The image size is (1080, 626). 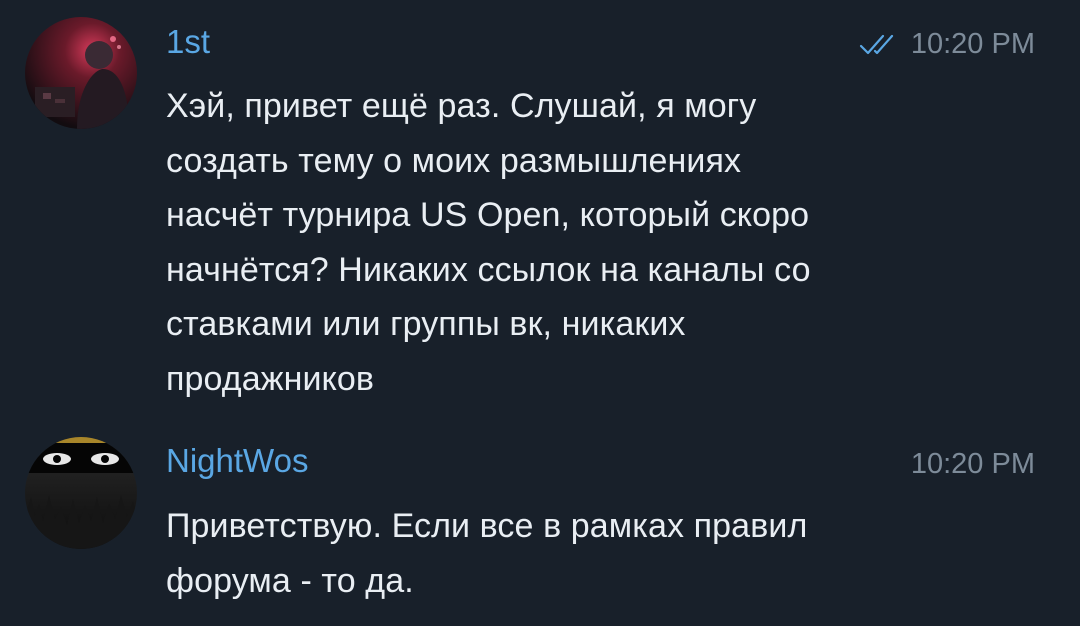 I want to click on avatar-nightwos-image, so click(x=81, y=493).